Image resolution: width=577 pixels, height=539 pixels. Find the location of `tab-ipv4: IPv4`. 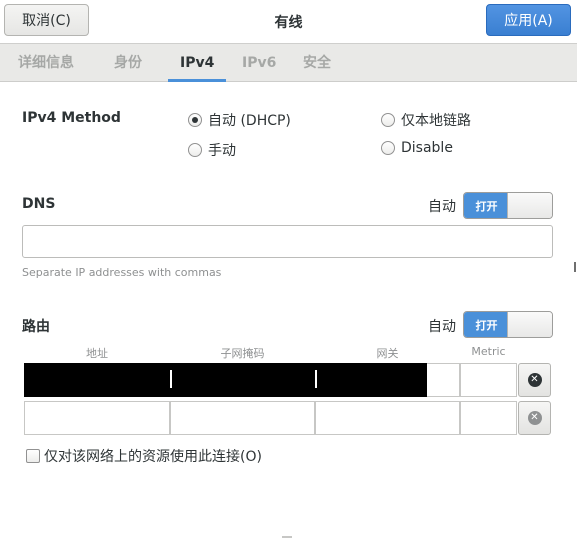

tab-ipv4: IPv4 is located at coordinates (197, 63).